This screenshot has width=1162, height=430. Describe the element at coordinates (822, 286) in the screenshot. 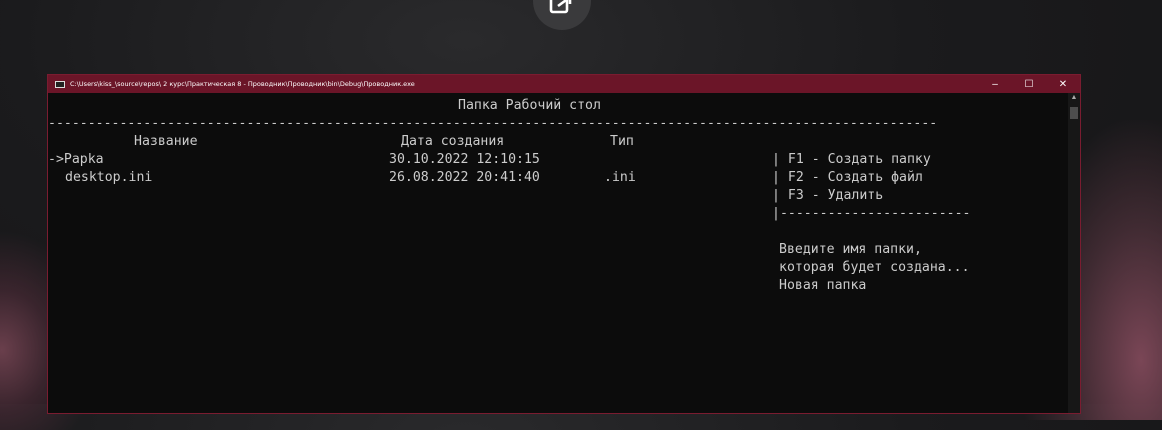

I see `prompt-input-value: Новая папка` at that location.